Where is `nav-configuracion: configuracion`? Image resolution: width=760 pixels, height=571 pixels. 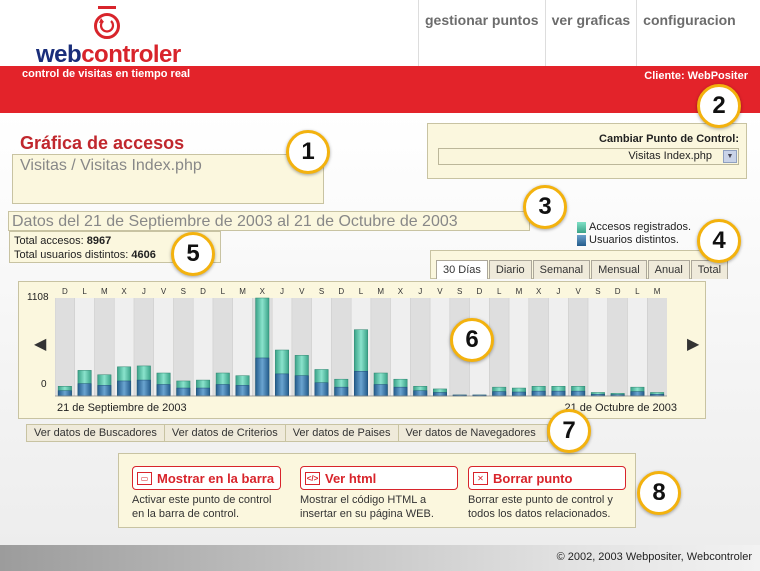 nav-configuracion: configuracion is located at coordinates (689, 33).